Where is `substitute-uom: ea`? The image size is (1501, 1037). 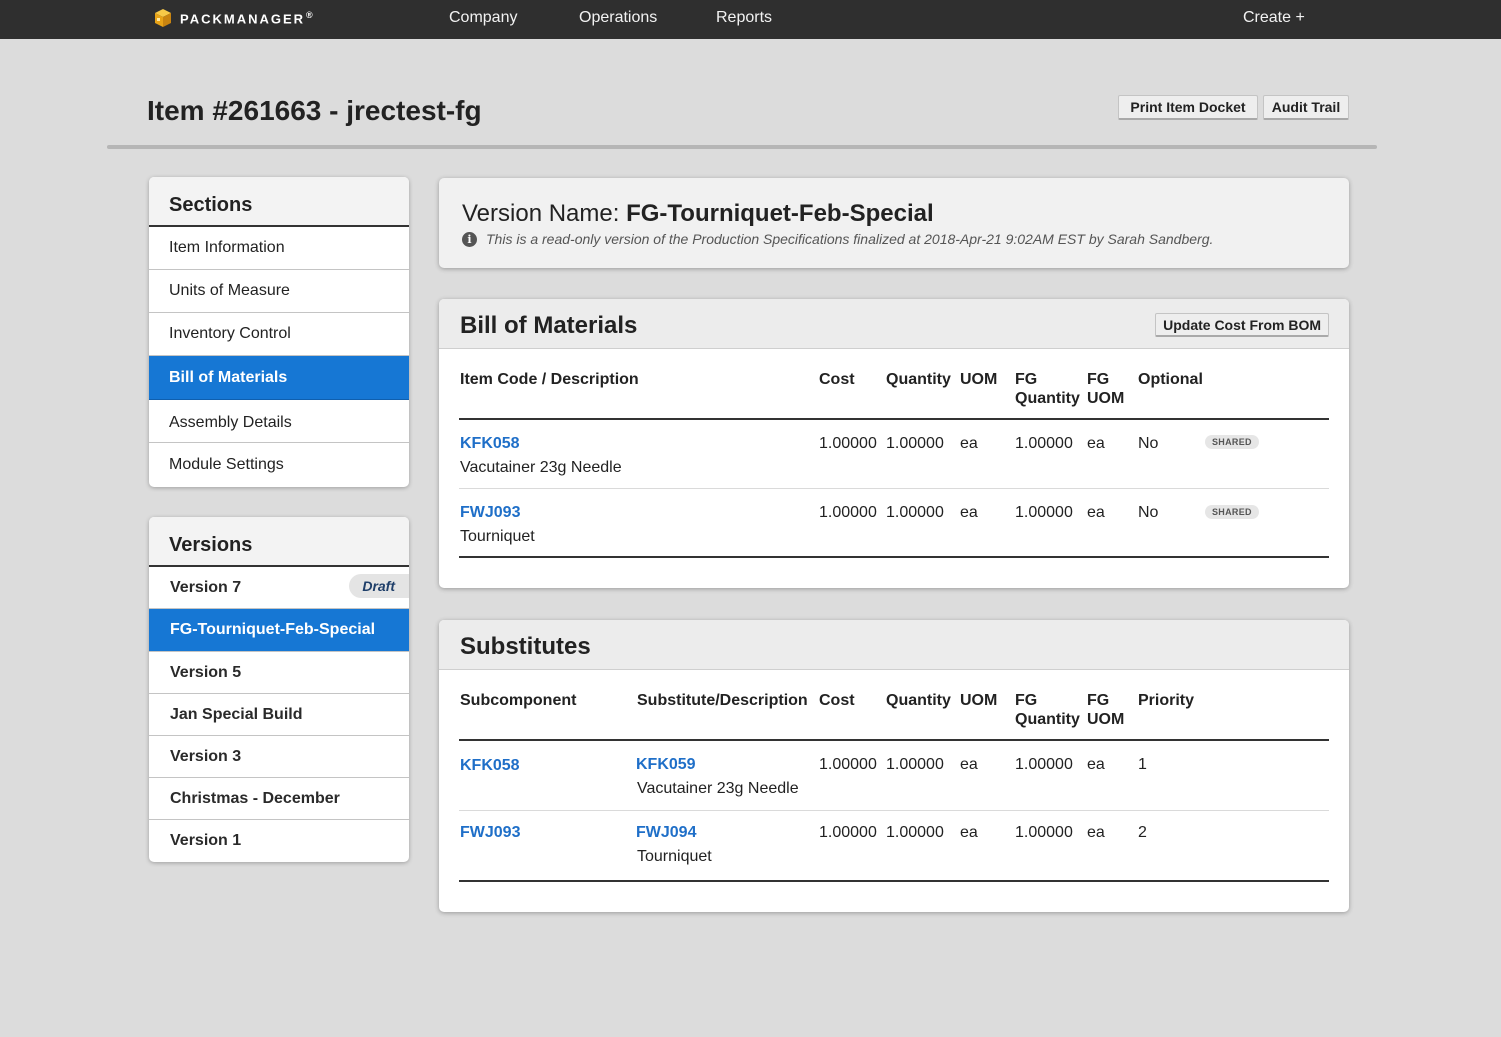
substitute-uom: ea is located at coordinates (969, 832).